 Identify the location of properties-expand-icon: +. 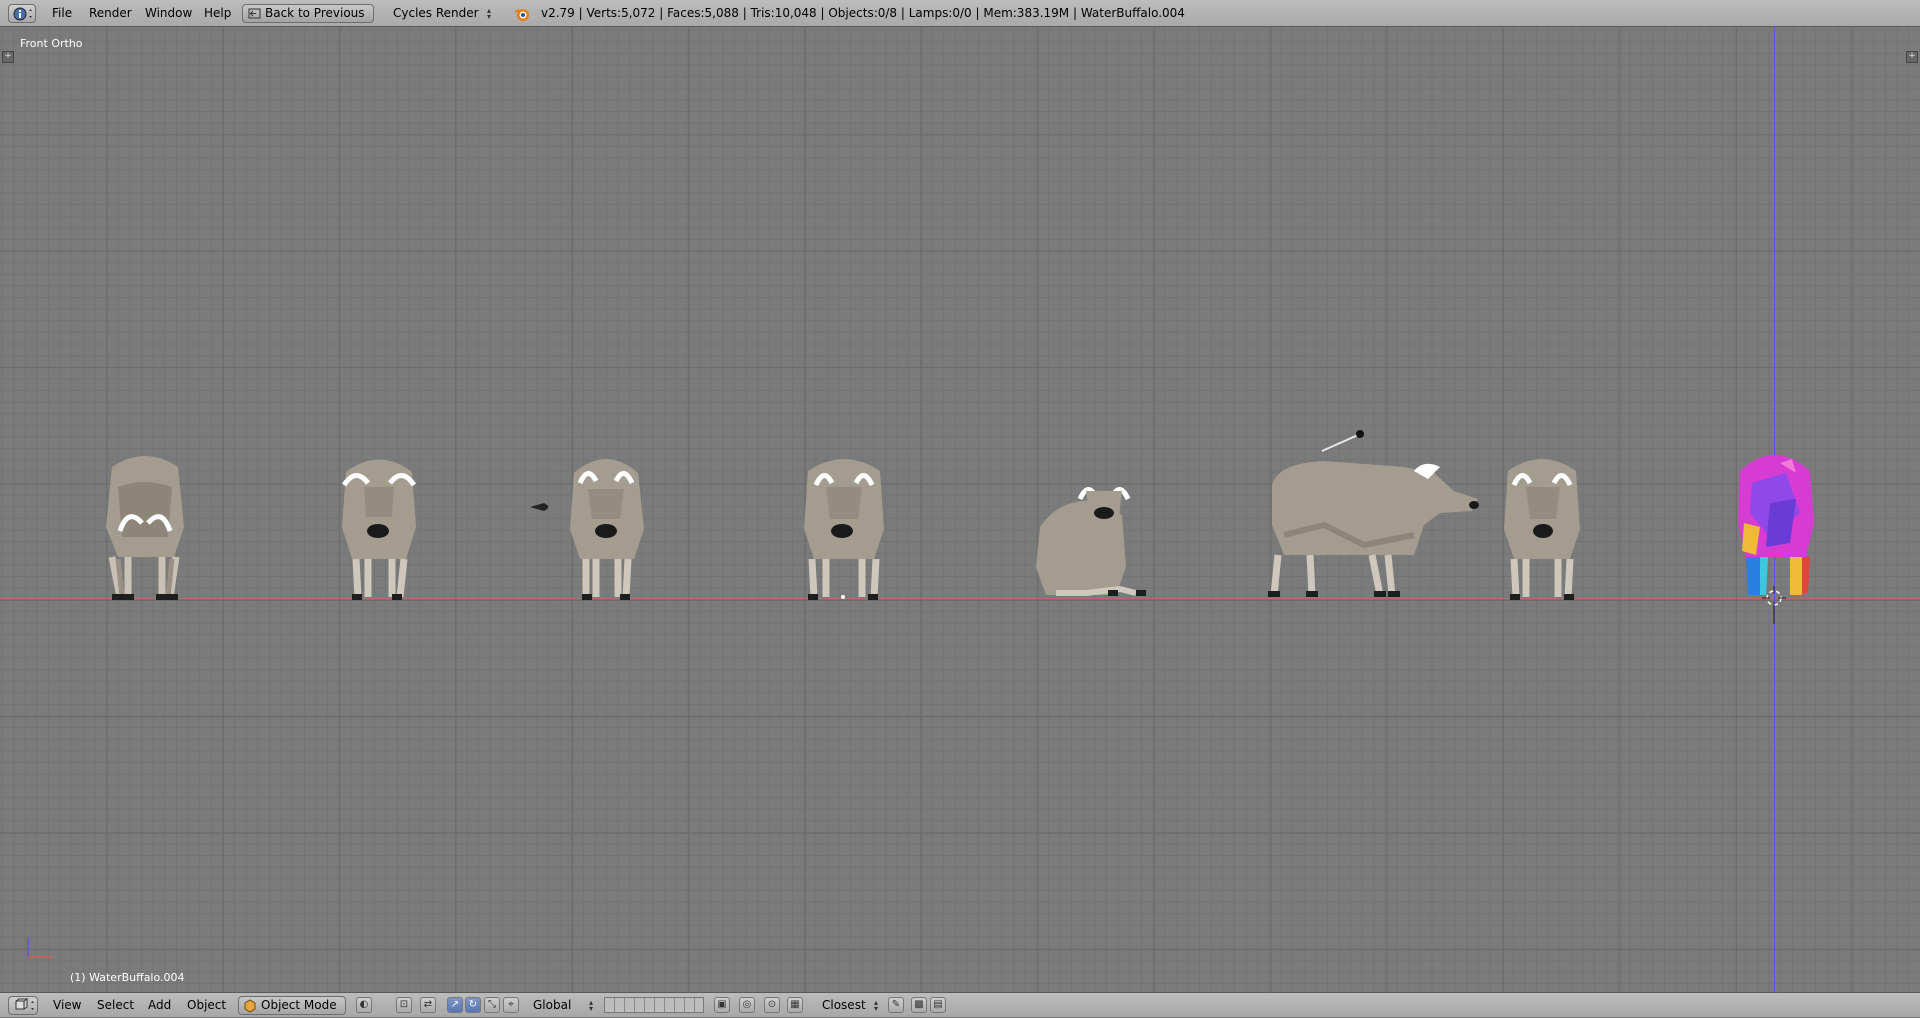
(1912, 57).